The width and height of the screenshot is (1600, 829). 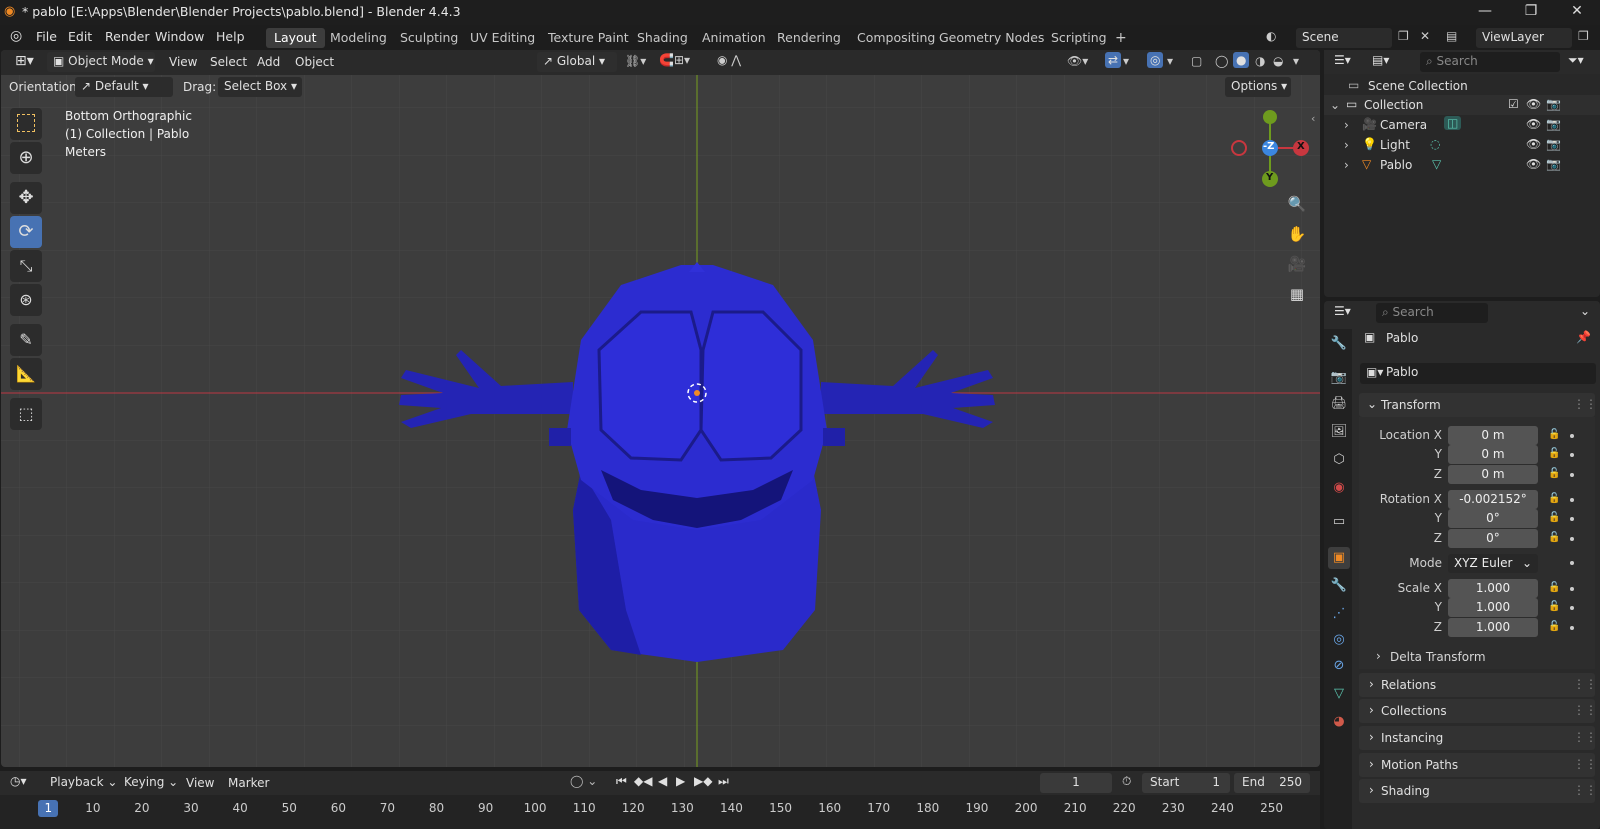 What do you see at coordinates (809, 38) in the screenshot?
I see `tab-rendering: Rendering` at bounding box center [809, 38].